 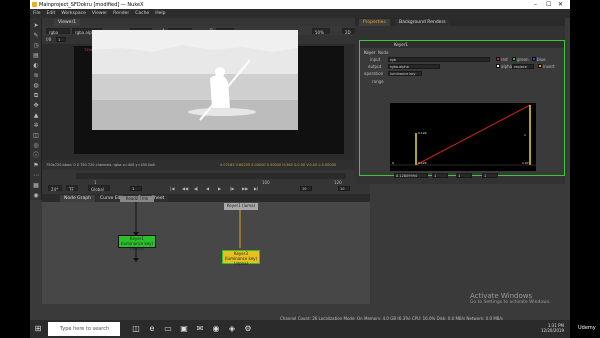 What do you see at coordinates (99, 188) in the screenshot?
I see `range-dropdown: Global` at bounding box center [99, 188].